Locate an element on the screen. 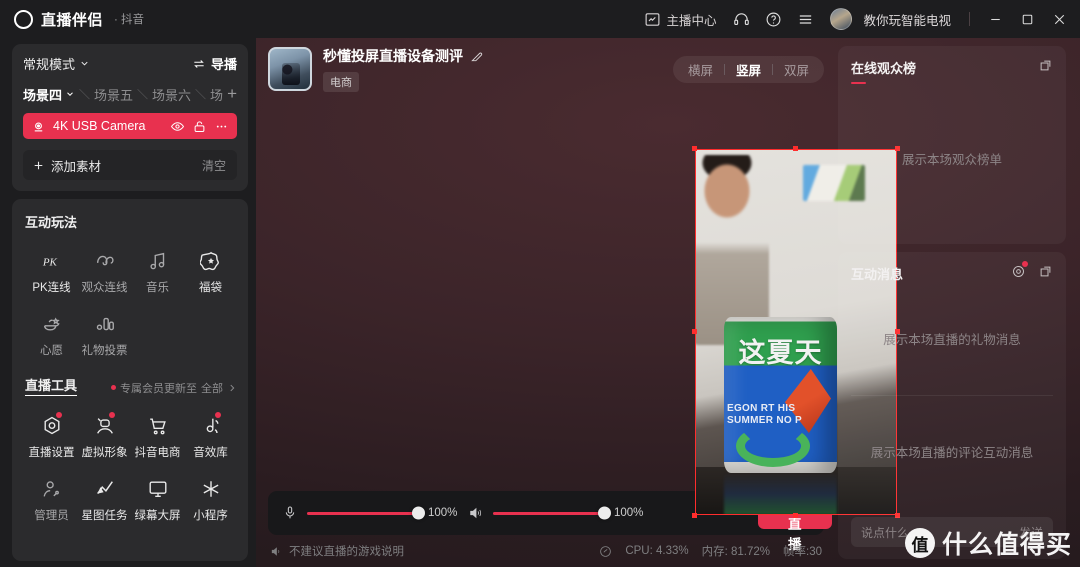 This screenshot has width=1080, height=567. gift-message-empty: 展示本场直播的礼物消息 is located at coordinates (952, 340).